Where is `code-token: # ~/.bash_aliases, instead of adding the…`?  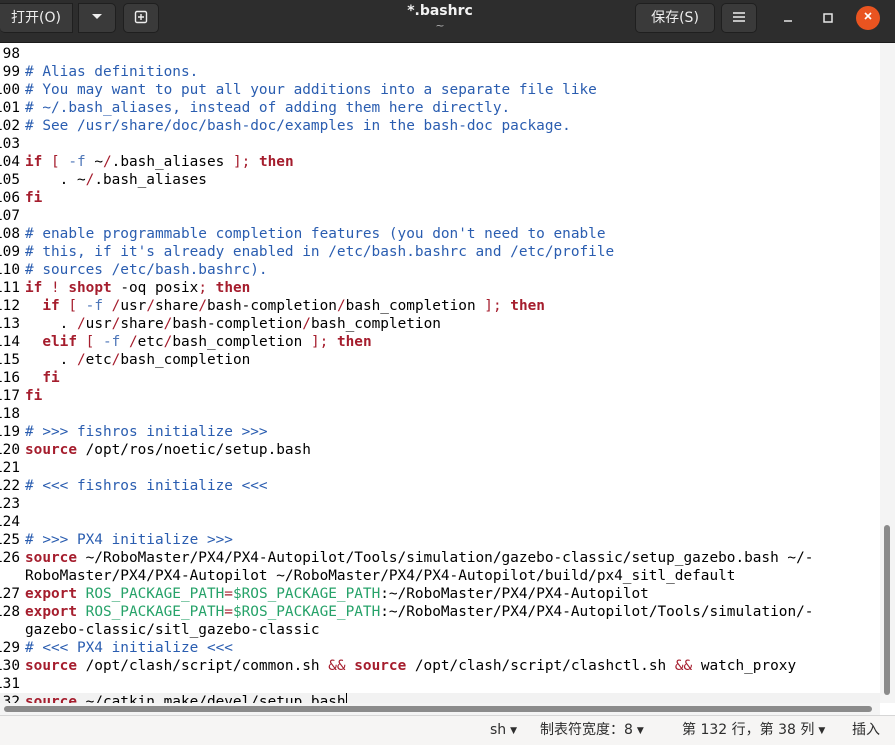
code-token: # ~/.bash_aliases, instead of adding the… is located at coordinates (268, 108).